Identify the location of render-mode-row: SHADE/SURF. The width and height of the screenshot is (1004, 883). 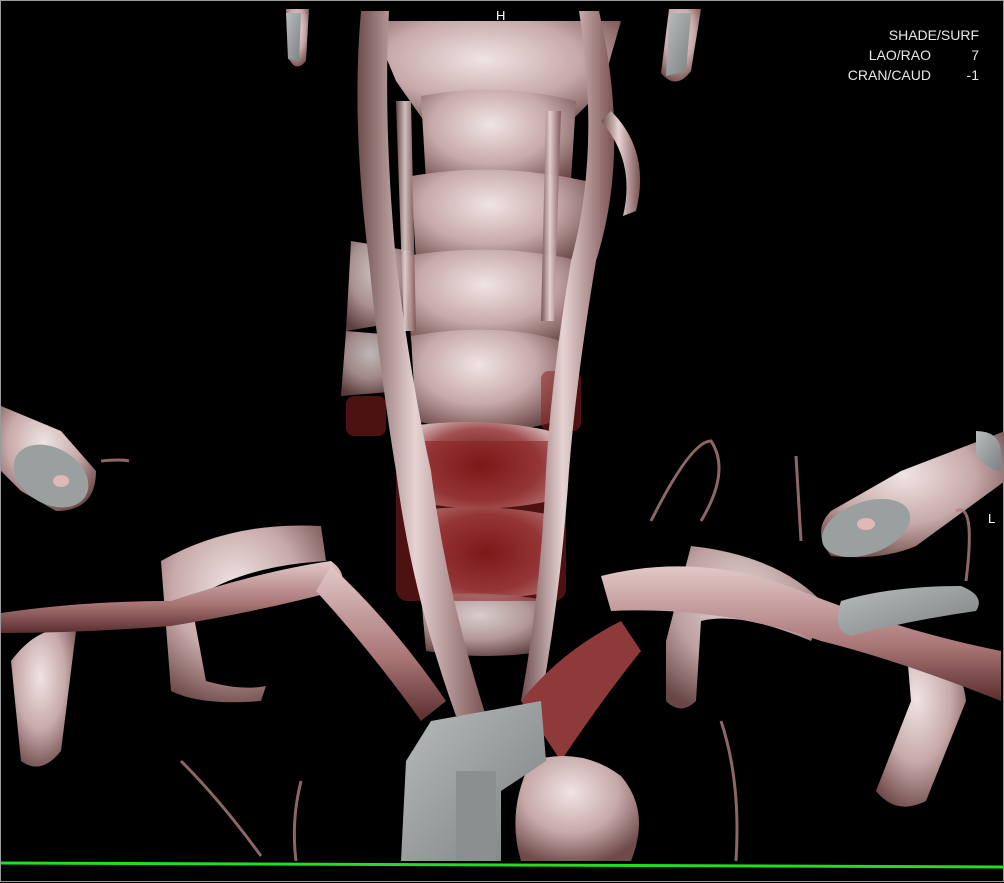
(913, 35).